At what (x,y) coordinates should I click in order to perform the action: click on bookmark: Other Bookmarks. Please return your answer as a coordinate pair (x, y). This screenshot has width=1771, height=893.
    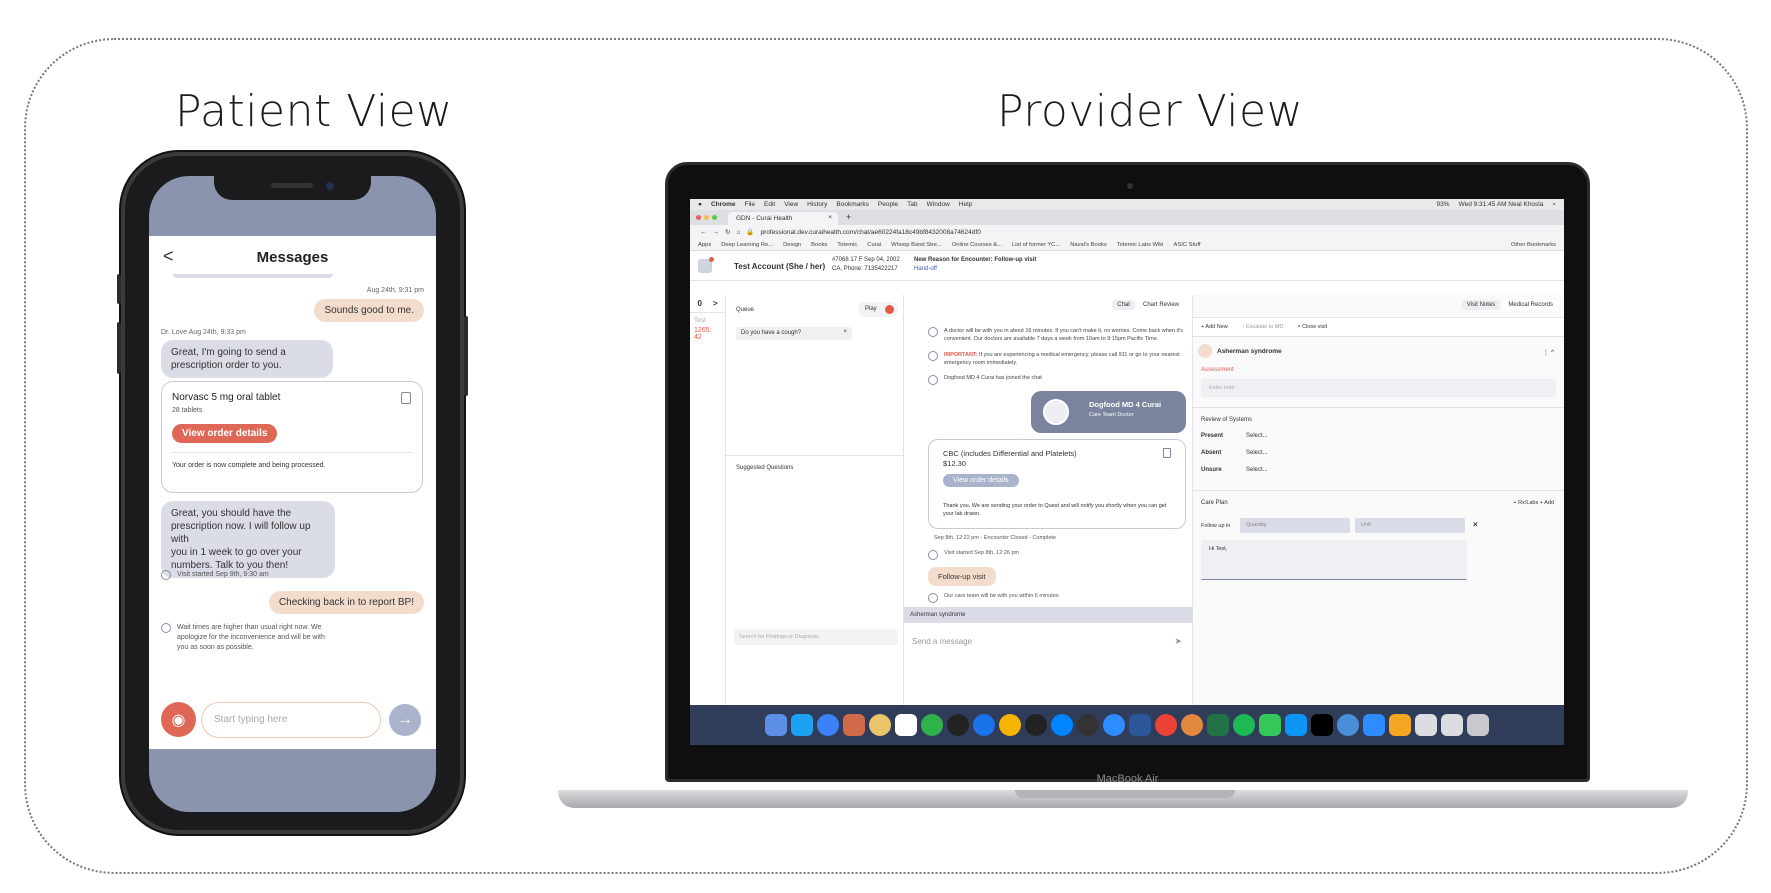
    Looking at the image, I should click on (1533, 245).